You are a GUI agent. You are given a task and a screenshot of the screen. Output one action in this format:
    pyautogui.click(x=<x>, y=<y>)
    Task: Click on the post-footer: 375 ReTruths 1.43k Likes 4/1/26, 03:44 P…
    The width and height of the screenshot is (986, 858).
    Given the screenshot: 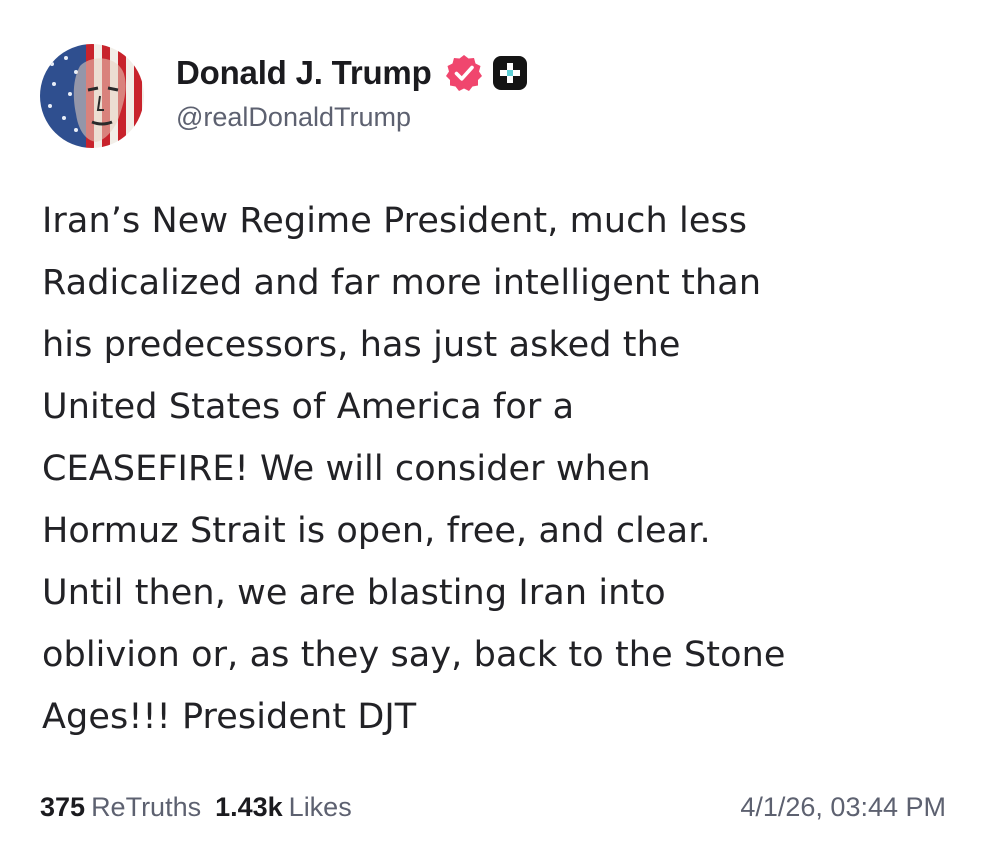 What is the action you would take?
    pyautogui.click(x=493, y=807)
    